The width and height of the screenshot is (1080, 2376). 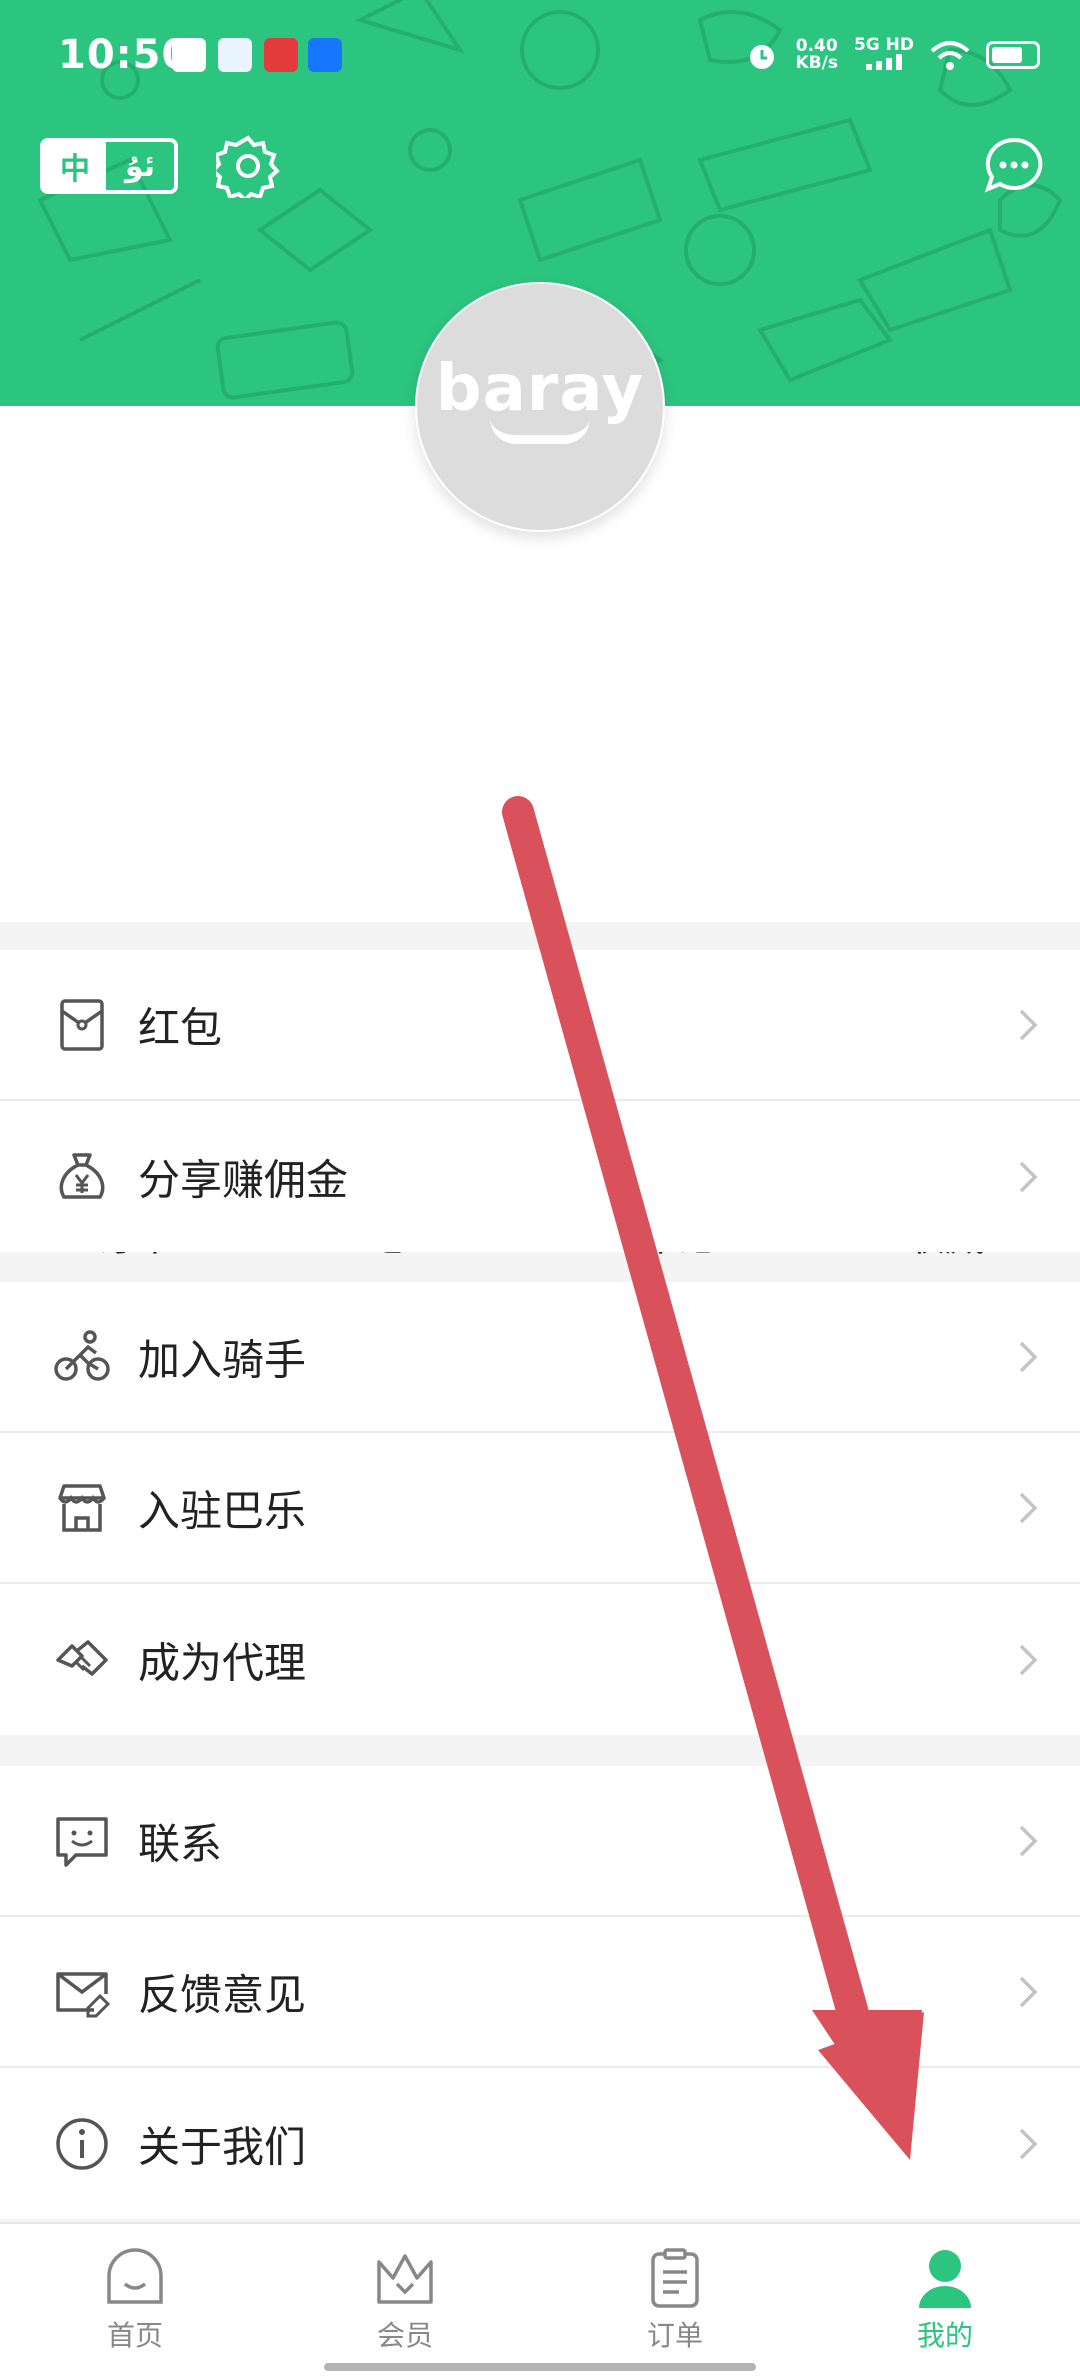 What do you see at coordinates (325, 55) in the screenshot?
I see `alipay-app-icon` at bounding box center [325, 55].